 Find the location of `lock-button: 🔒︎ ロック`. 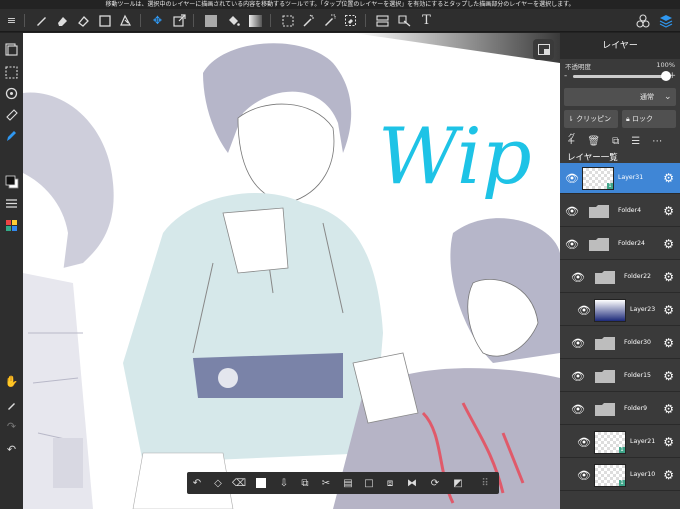

lock-button: 🔒︎ ロック is located at coordinates (649, 119).